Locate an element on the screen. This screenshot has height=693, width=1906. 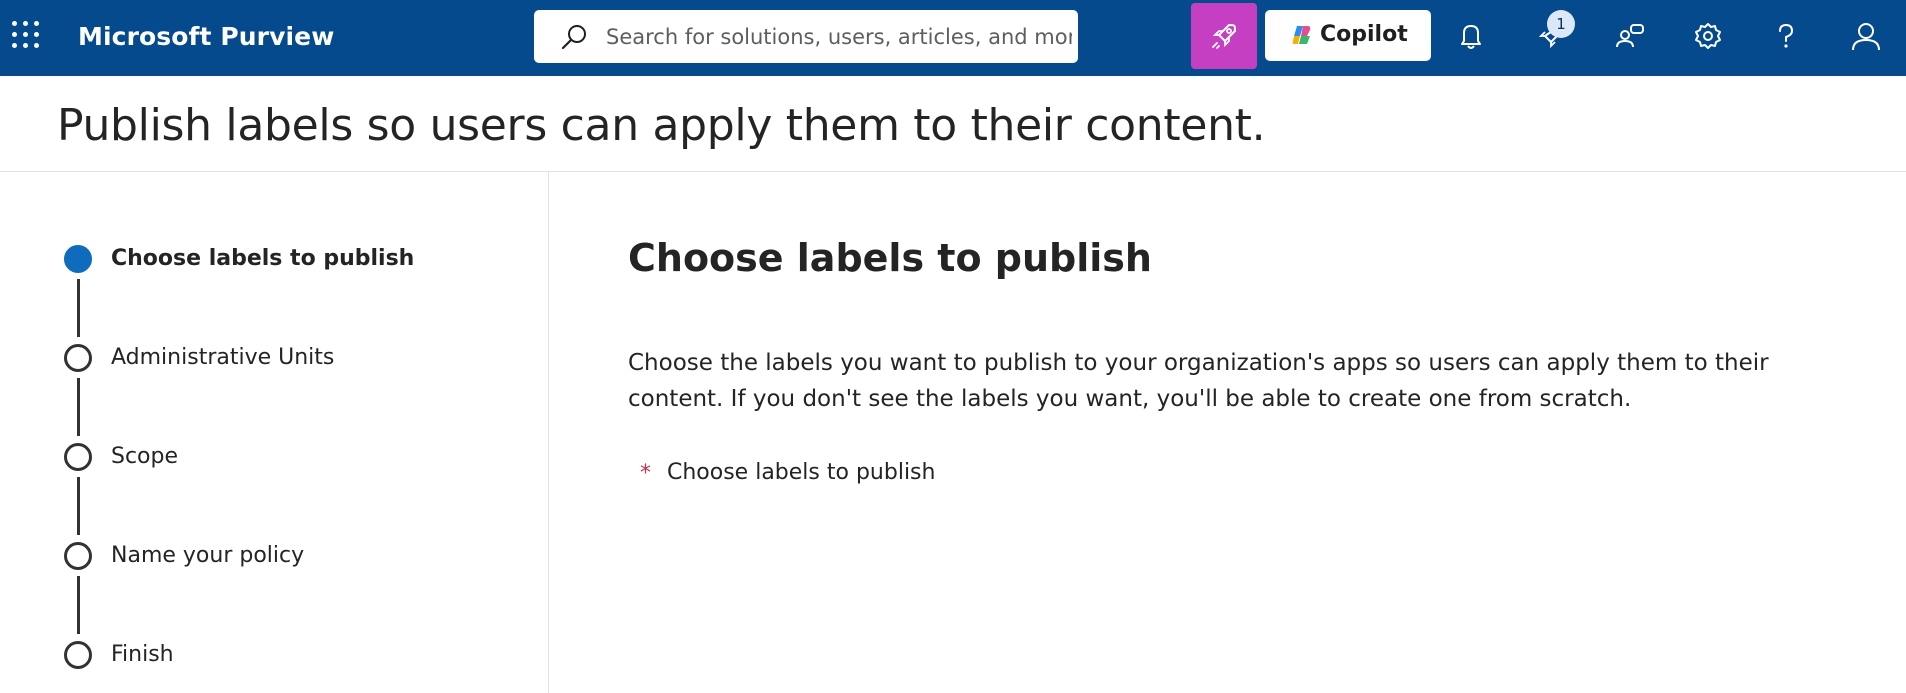
rocket-button is located at coordinates (1224, 36).